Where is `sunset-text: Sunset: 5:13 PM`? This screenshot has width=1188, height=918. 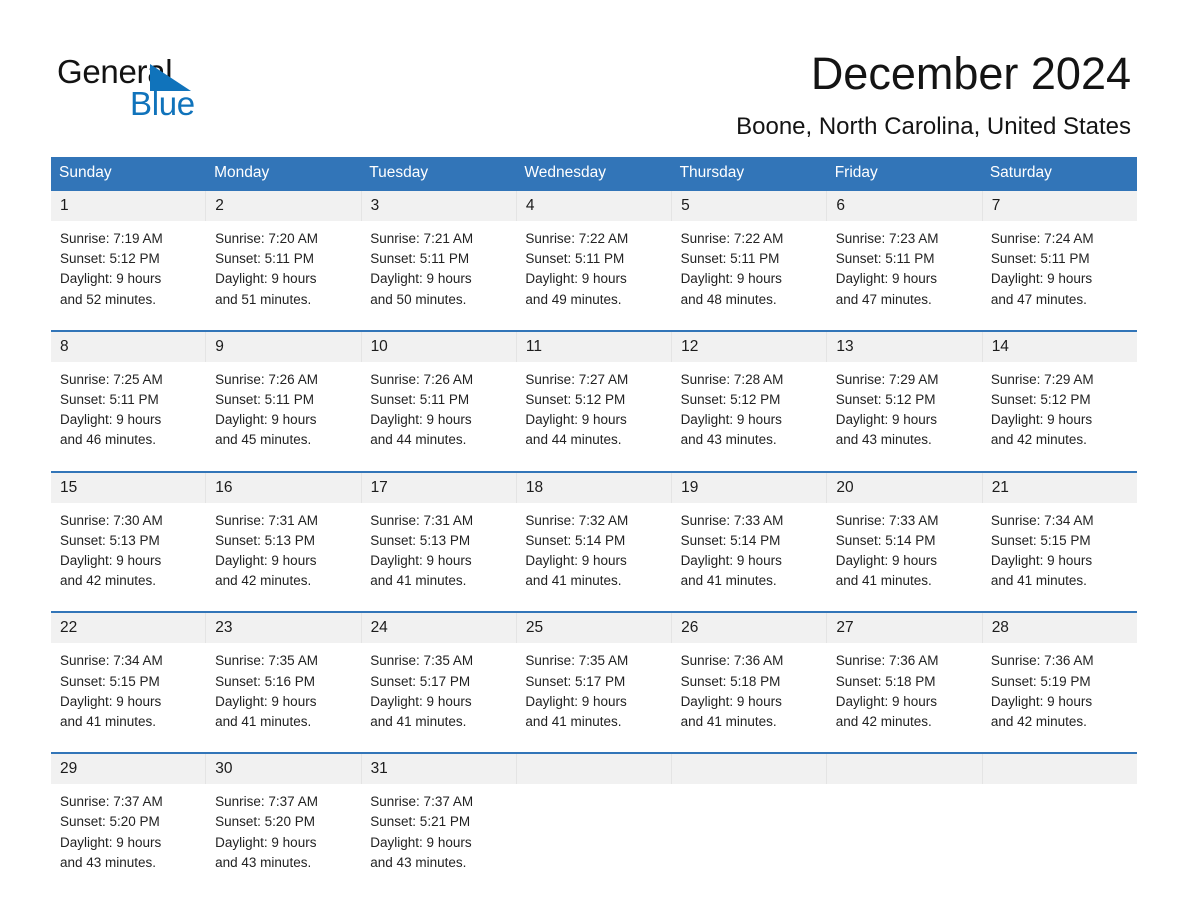 sunset-text: Sunset: 5:13 PM is located at coordinates (420, 540).